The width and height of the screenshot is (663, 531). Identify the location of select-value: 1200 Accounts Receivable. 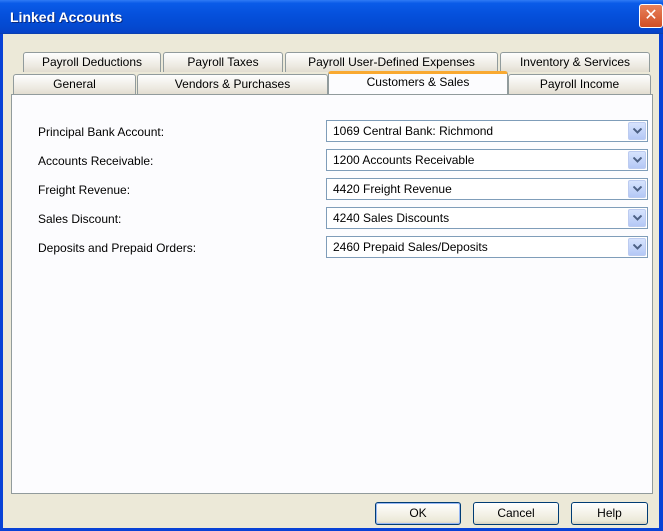
(404, 160).